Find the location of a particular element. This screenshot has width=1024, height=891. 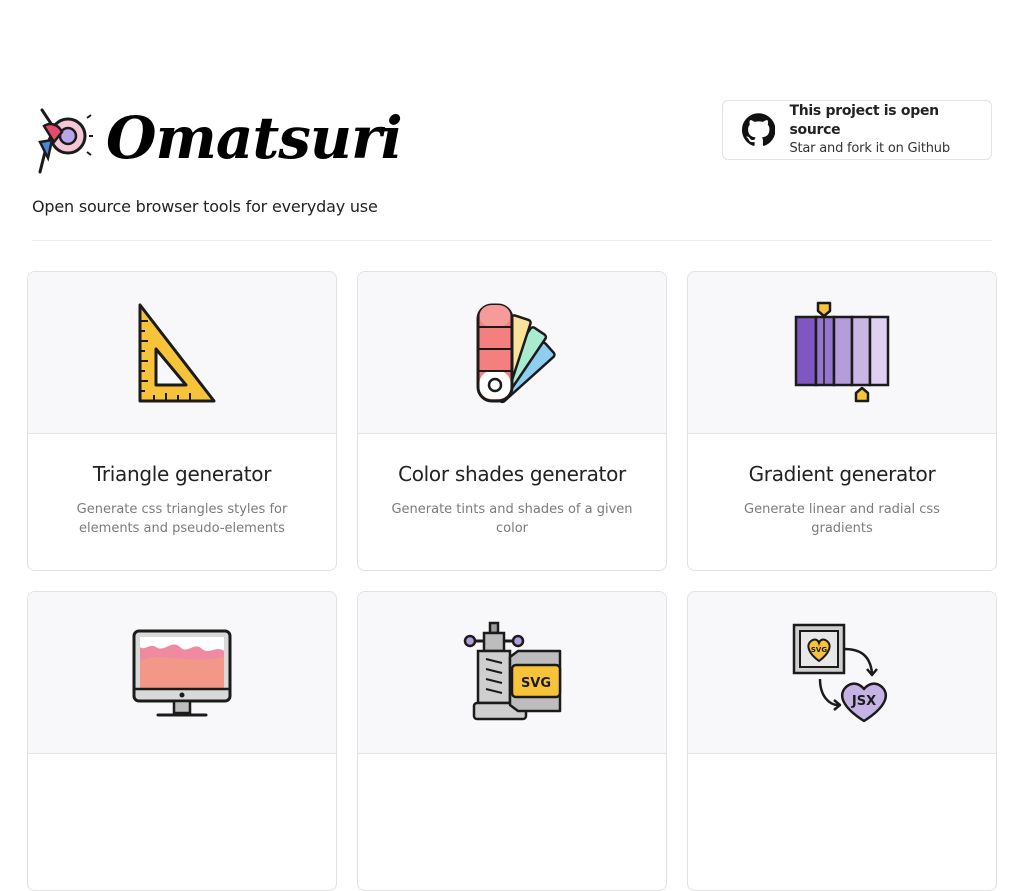

card-title: Triangle generator is located at coordinates (182, 474).